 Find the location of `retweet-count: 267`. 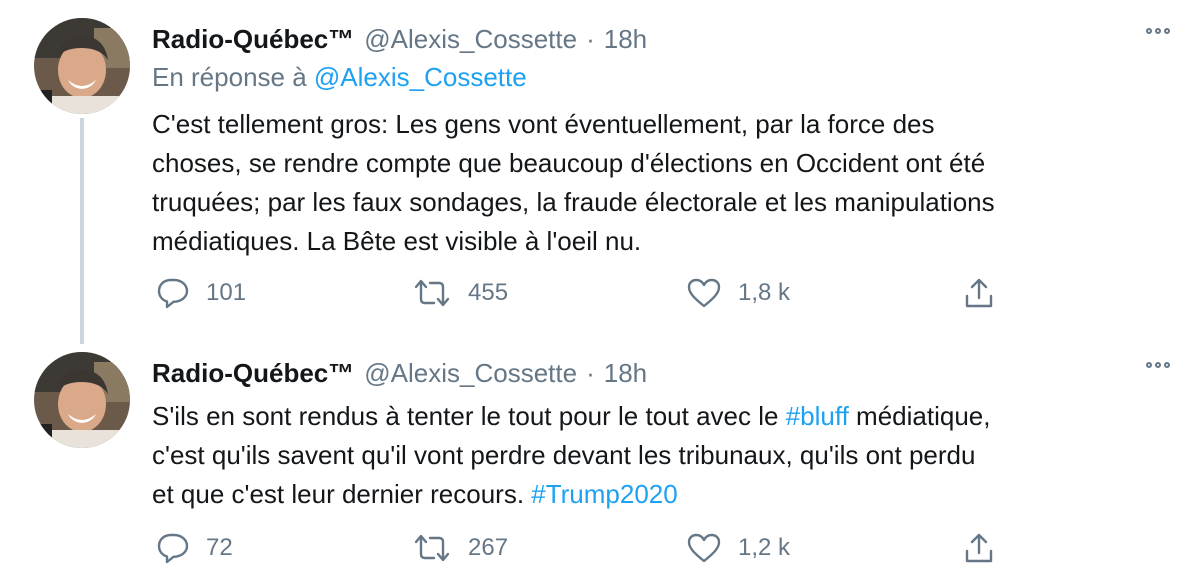

retweet-count: 267 is located at coordinates (488, 547).